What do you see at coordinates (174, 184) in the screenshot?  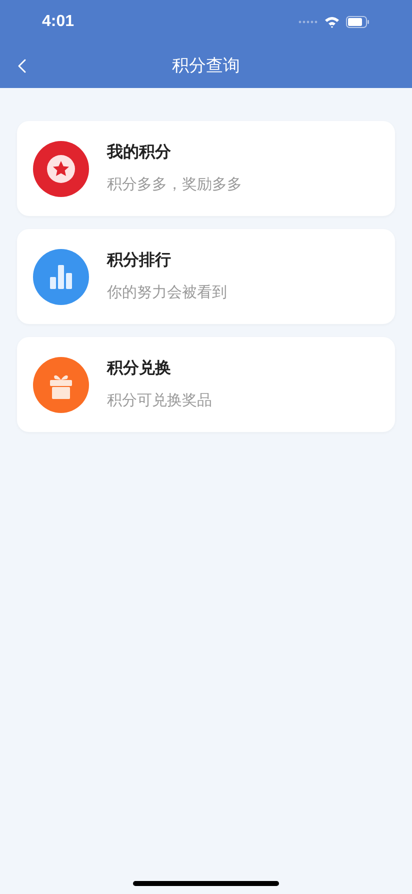 I see `card-subtitle: 积分多多，奖励多多` at bounding box center [174, 184].